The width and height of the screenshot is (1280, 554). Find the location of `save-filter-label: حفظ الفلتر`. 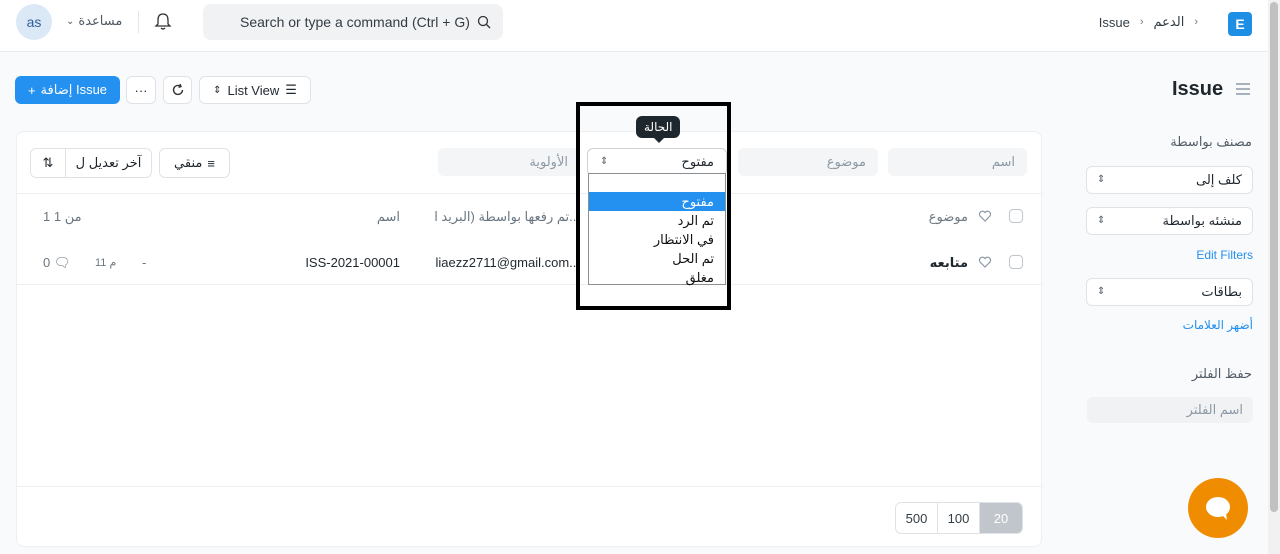

save-filter-label: حفظ الفلتر is located at coordinates (1221, 373).